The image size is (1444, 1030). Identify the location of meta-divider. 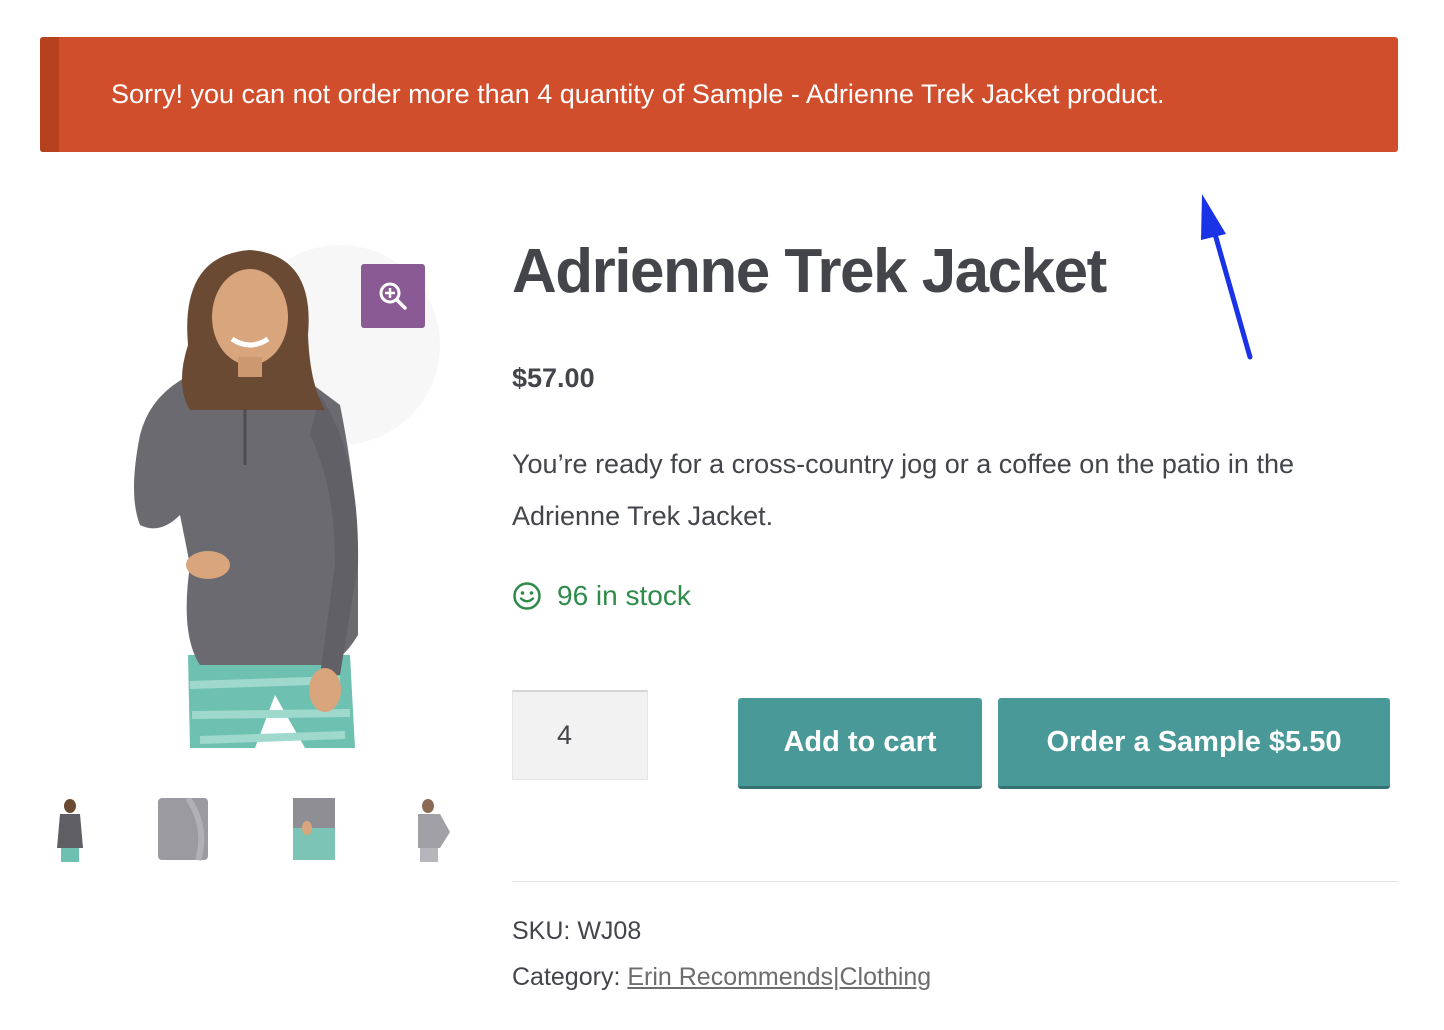
(955, 881).